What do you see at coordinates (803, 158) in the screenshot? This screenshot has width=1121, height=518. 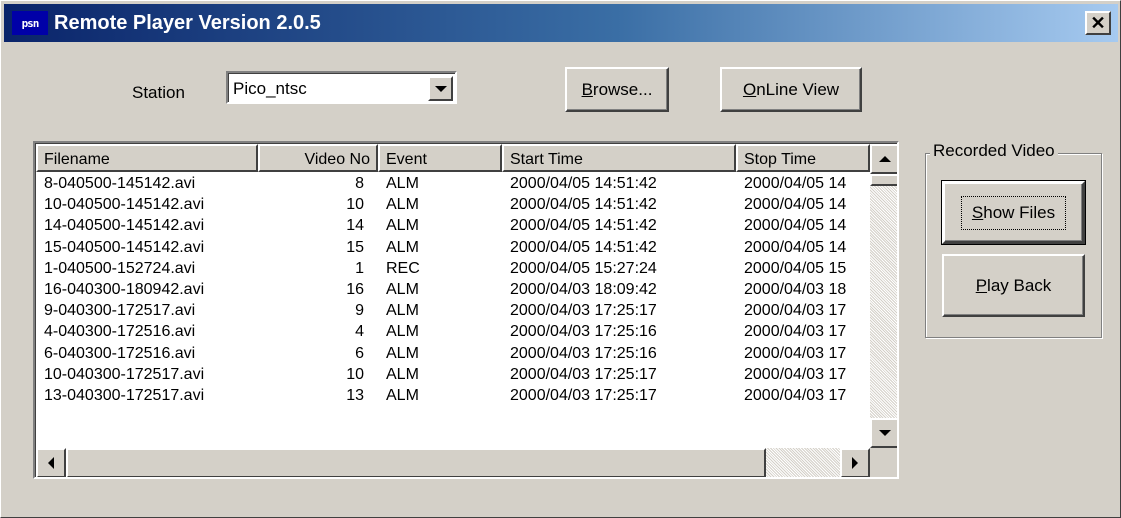 I see `column-header-stop-time: Stop Time` at bounding box center [803, 158].